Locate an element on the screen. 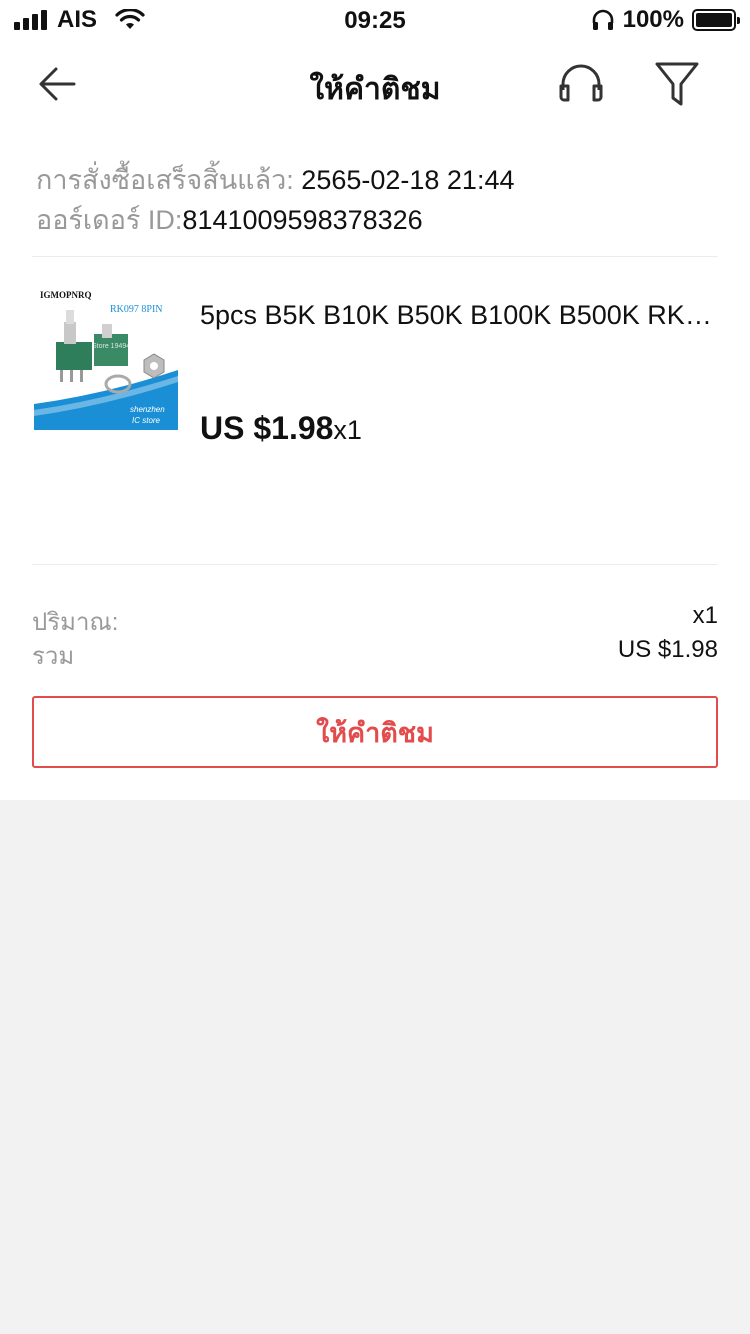 Image resolution: width=750 pixels, height=1334 pixels. order-completed-value: 2565-02-18 21:44 is located at coordinates (408, 180).